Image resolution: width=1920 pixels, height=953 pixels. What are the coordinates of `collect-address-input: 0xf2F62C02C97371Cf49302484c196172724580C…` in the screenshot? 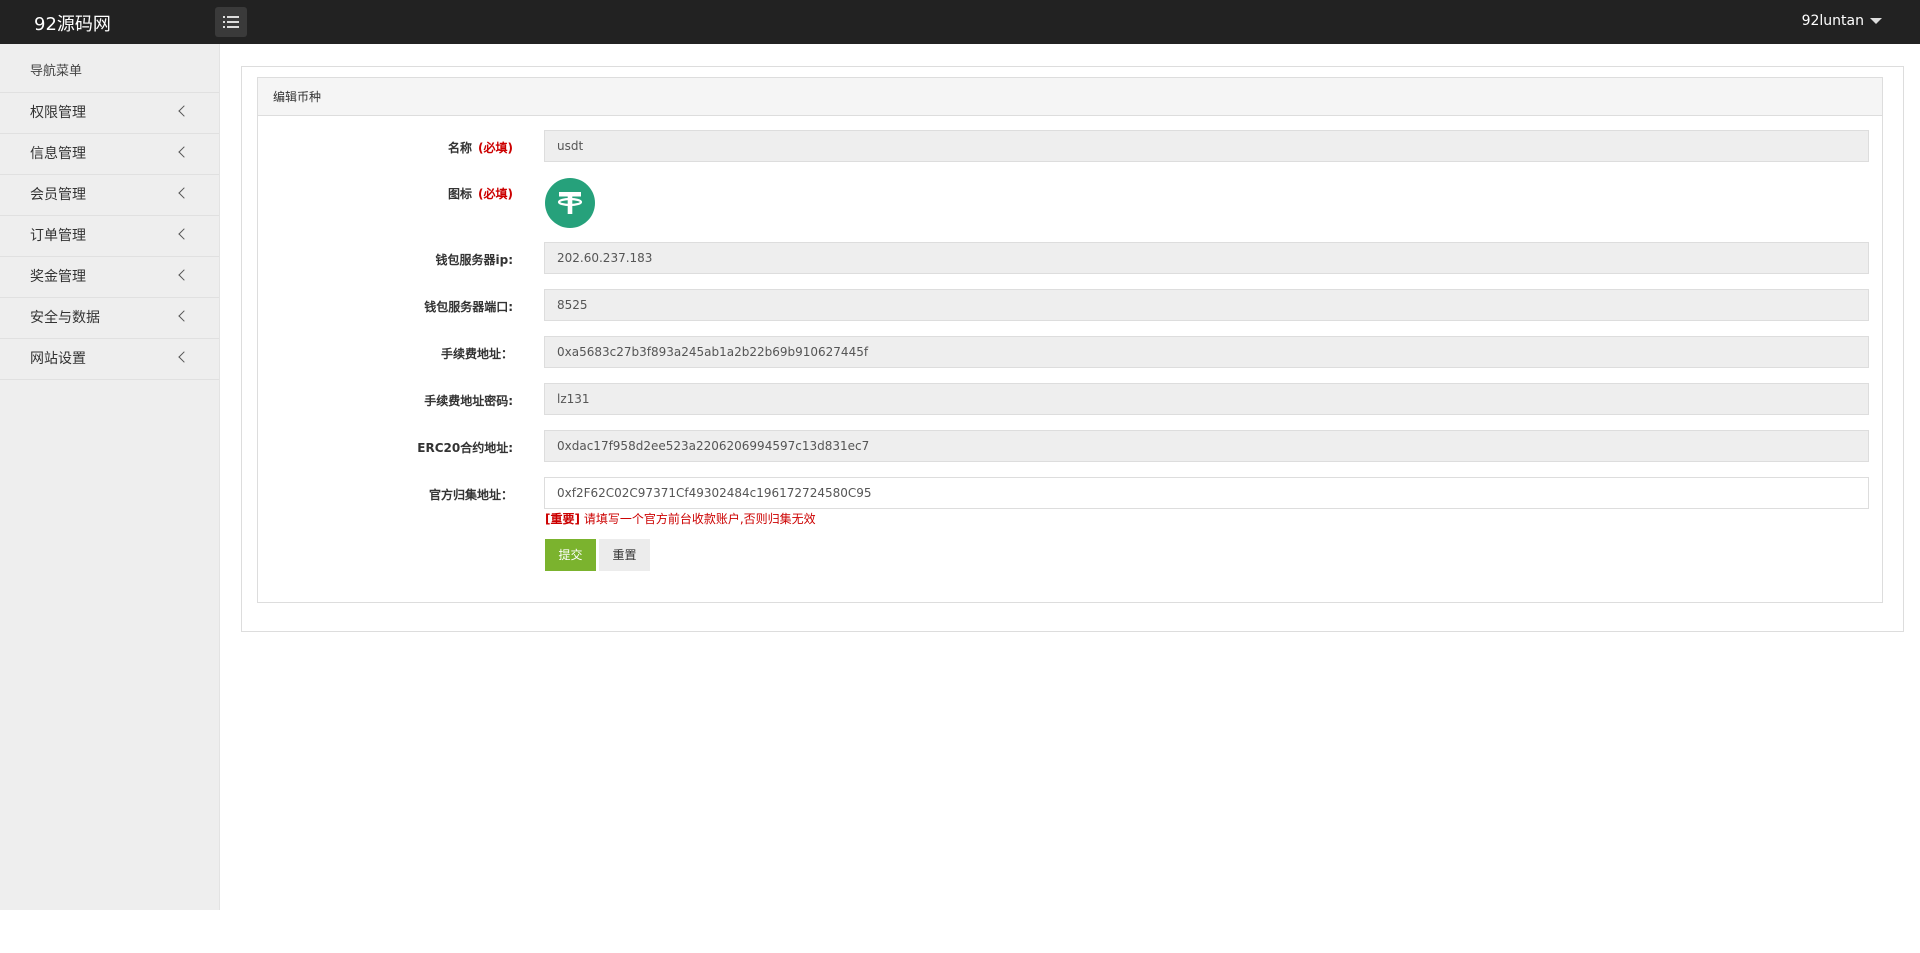 It's located at (1206, 493).